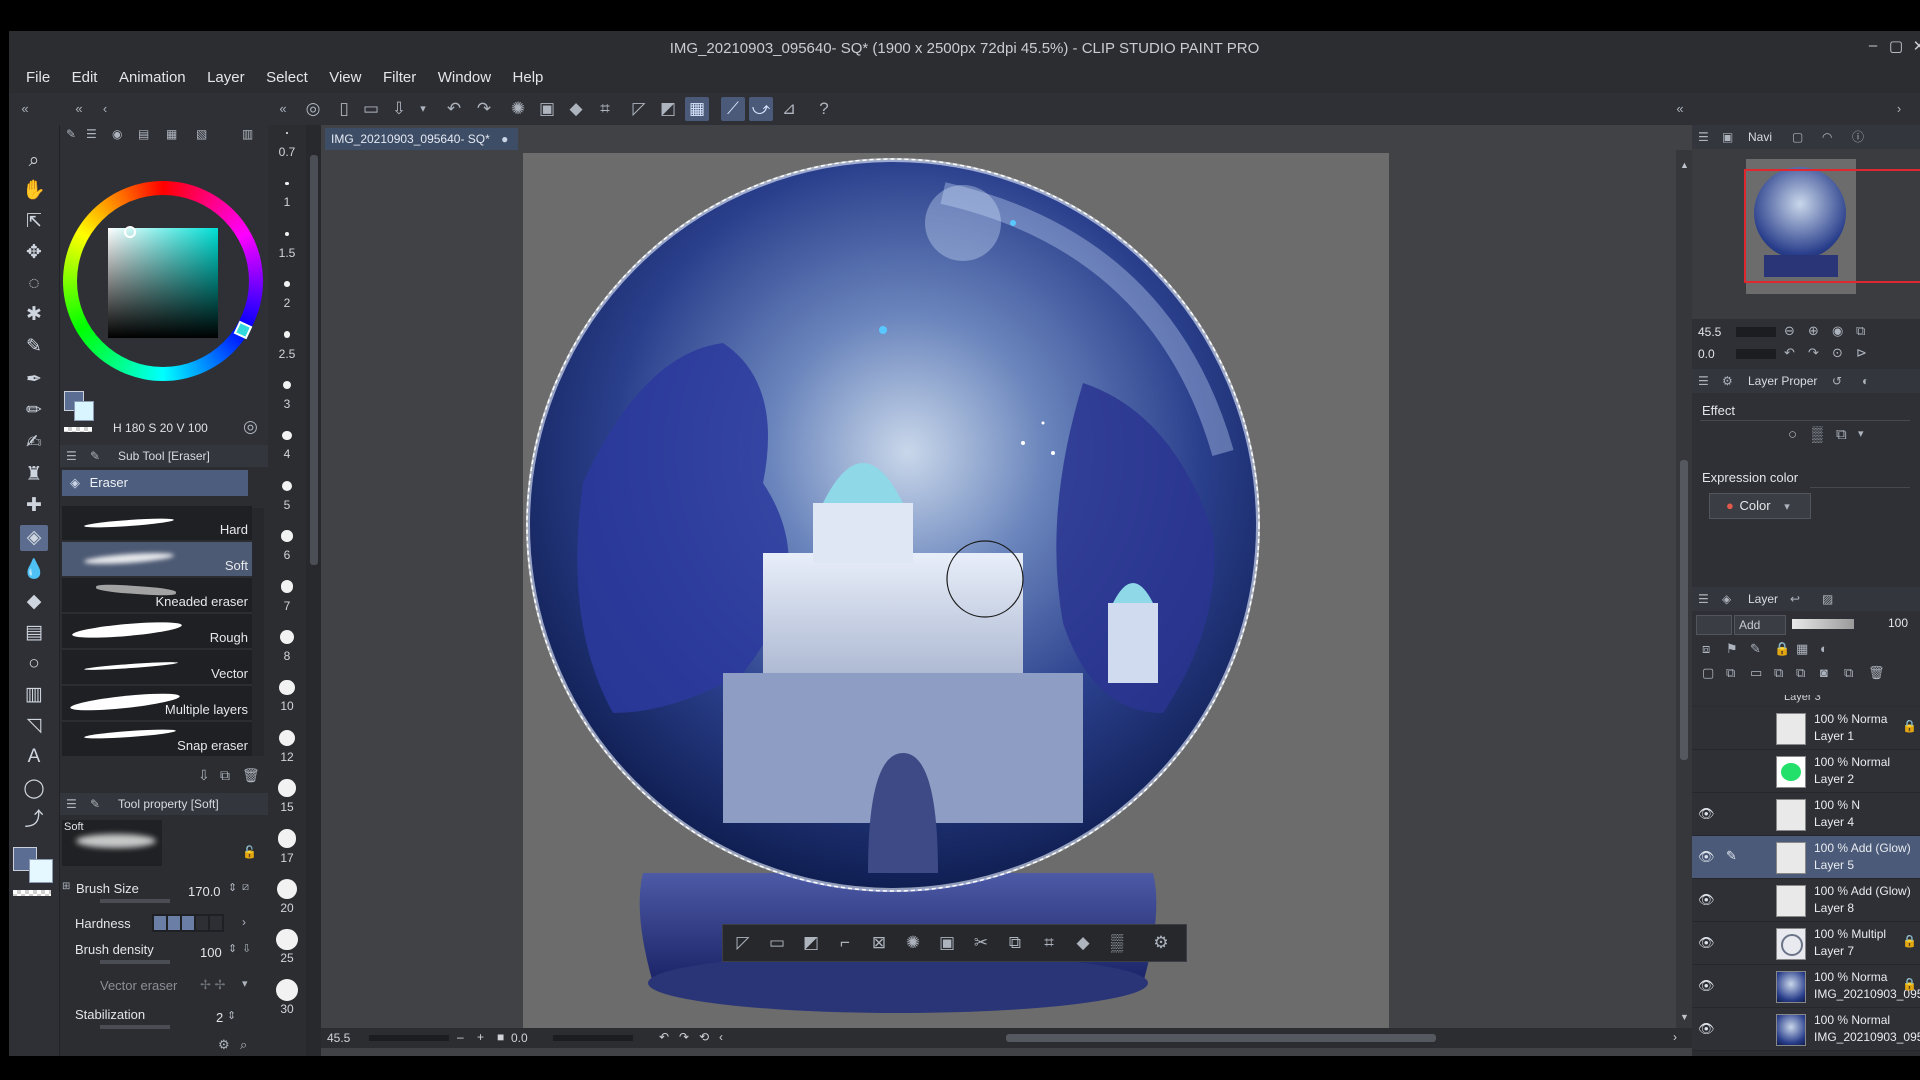  Describe the element at coordinates (1806, 986) in the screenshot. I see `layer-row: 👁 100 % Norma IMG_20210903_0956 🔒` at that location.